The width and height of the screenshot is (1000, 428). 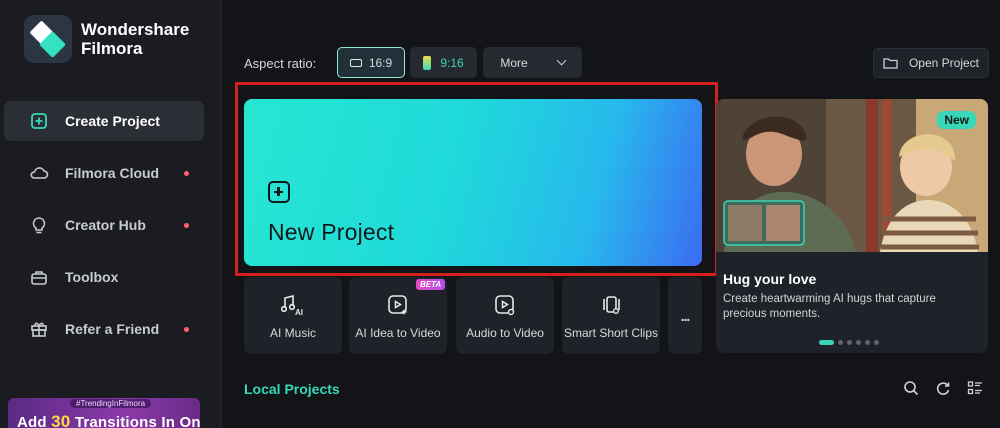 I want to click on app-name: Wondershare Filmora, so click(x=135, y=39).